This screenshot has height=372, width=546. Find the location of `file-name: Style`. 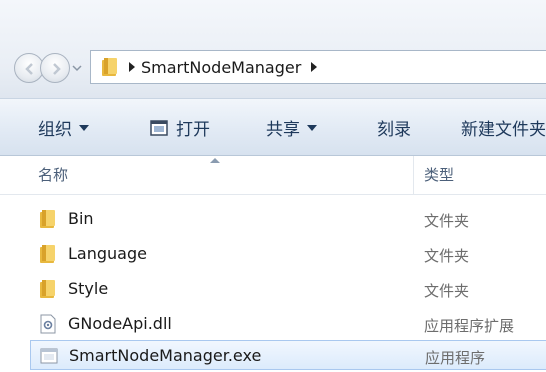

file-name: Style is located at coordinates (88, 288).